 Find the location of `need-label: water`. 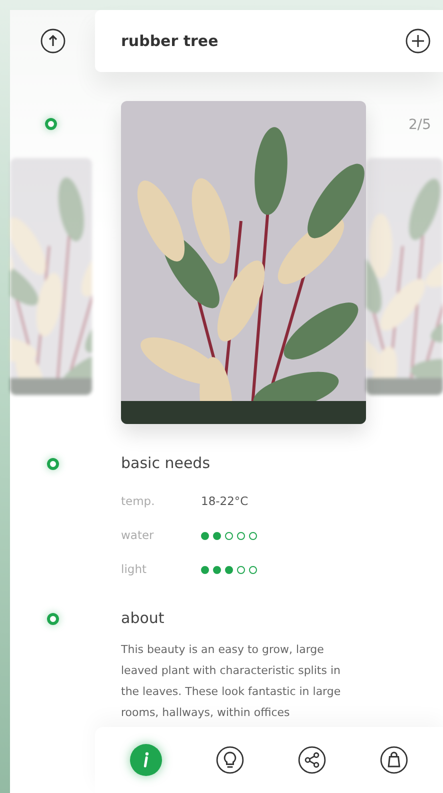

need-label: water is located at coordinates (138, 535).